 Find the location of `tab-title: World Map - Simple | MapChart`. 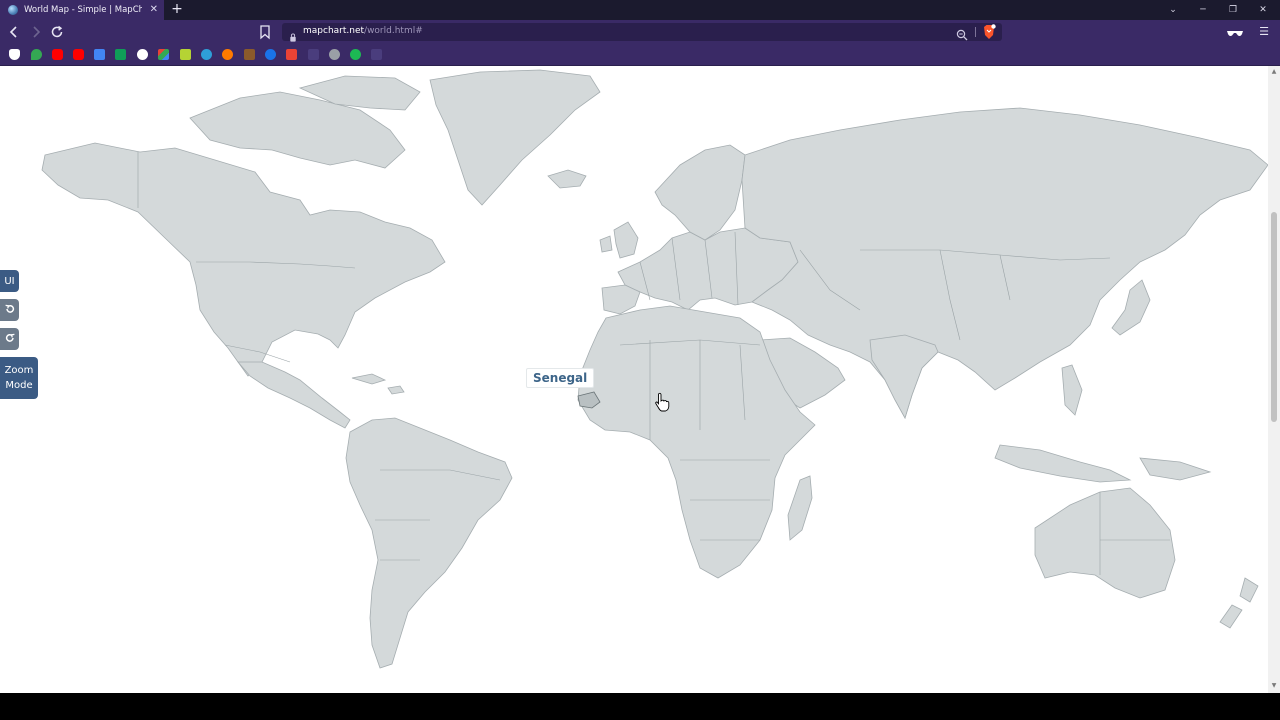

tab-title: World Map - Simple | MapChart is located at coordinates (83, 10).